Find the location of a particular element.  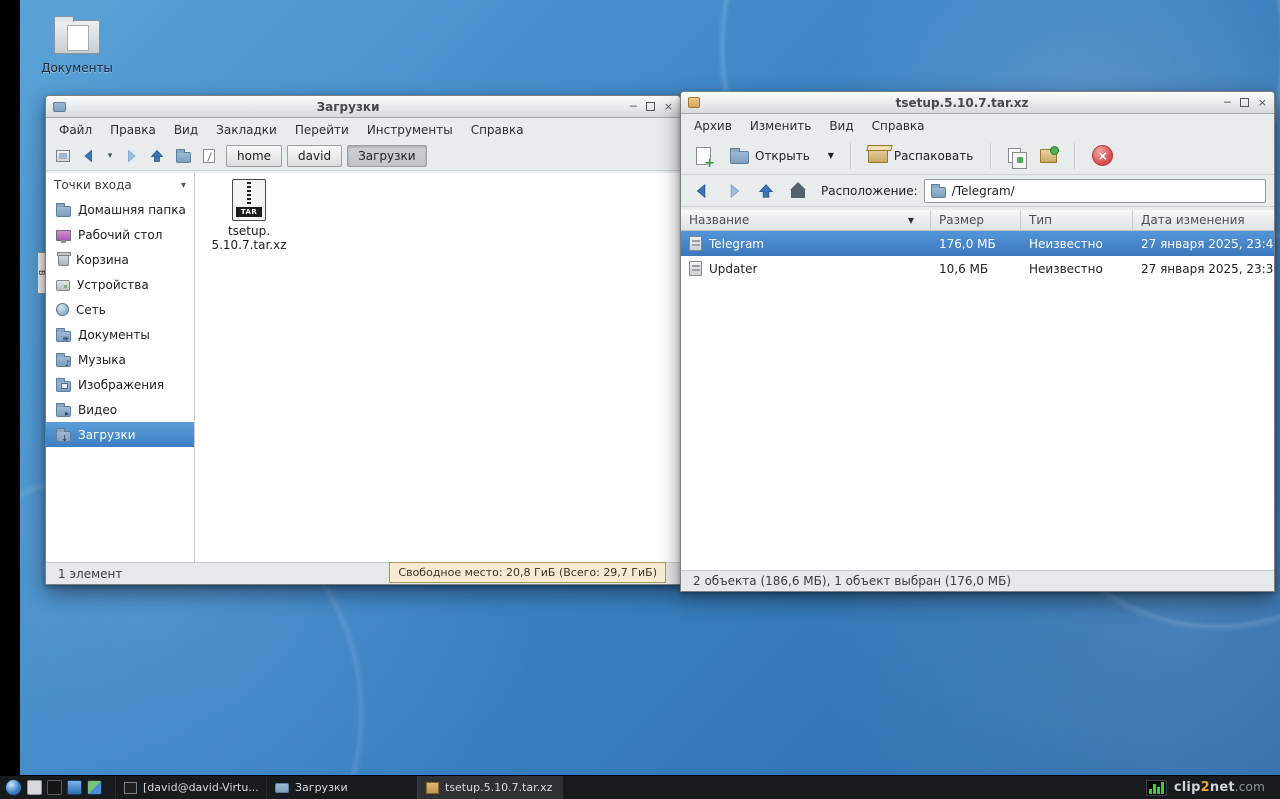

menu-edit: Правка is located at coordinates (133, 130).